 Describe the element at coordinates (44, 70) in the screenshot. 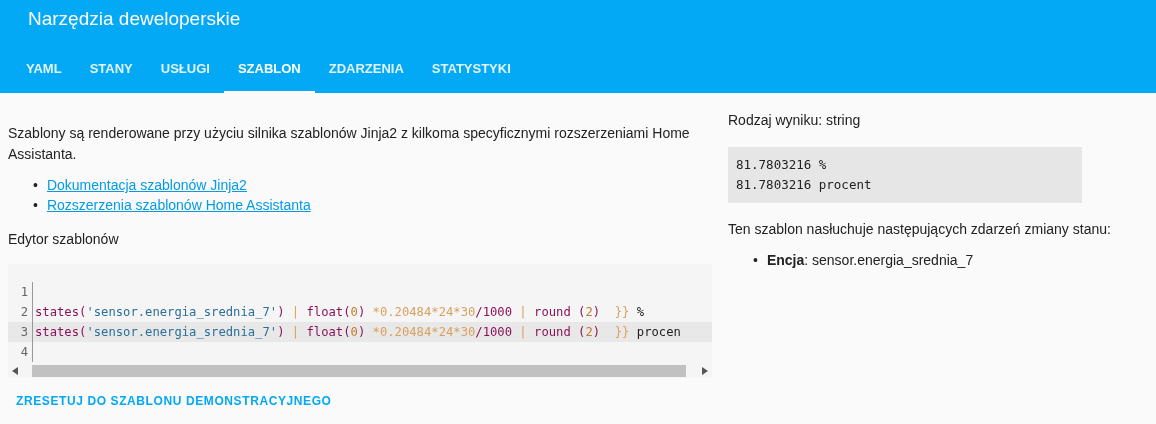

I see `tab: YAML` at that location.